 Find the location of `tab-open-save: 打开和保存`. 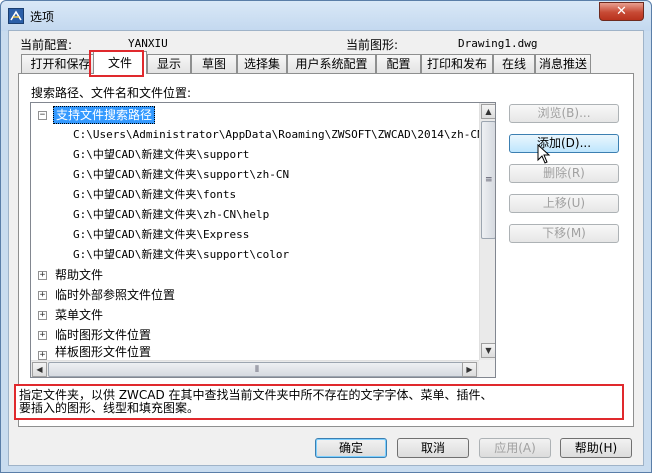

tab-open-save: 打开和保存 is located at coordinates (60, 63).